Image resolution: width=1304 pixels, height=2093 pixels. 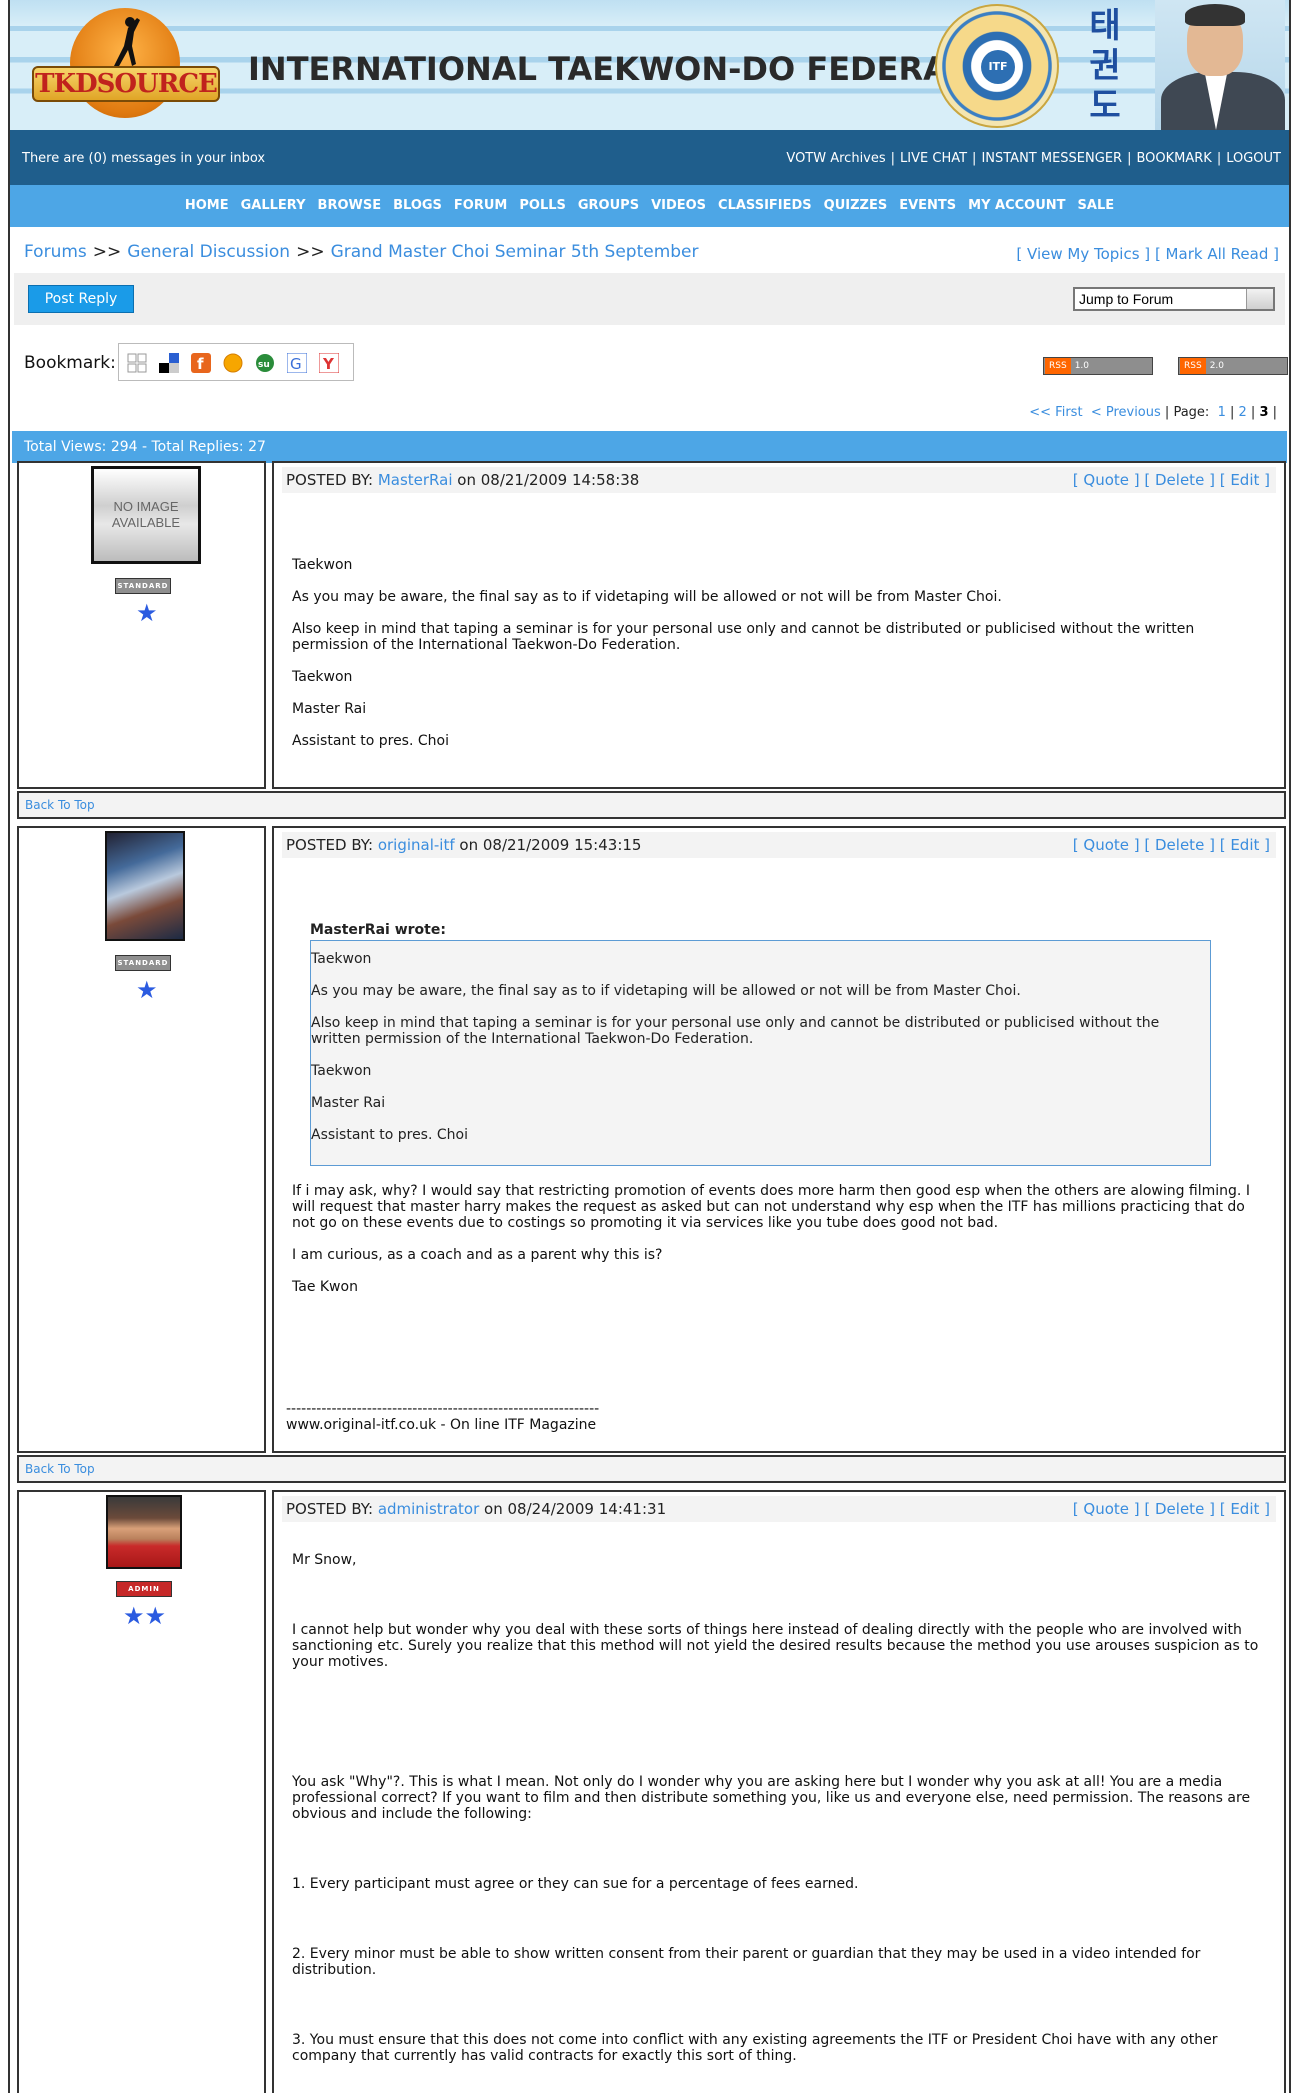 What do you see at coordinates (1126, 412) in the screenshot?
I see `pager-previous: < Previous` at bounding box center [1126, 412].